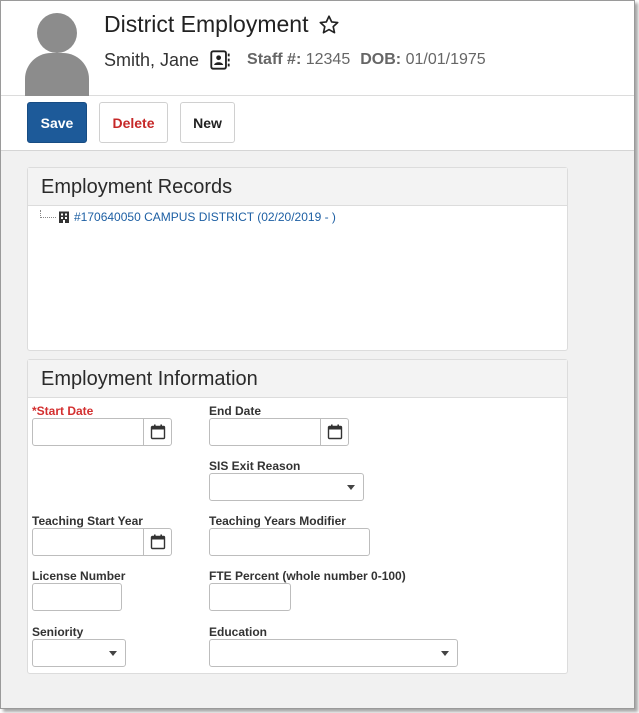  What do you see at coordinates (328, 59) in the screenshot?
I see `staff-number-value: 12345` at bounding box center [328, 59].